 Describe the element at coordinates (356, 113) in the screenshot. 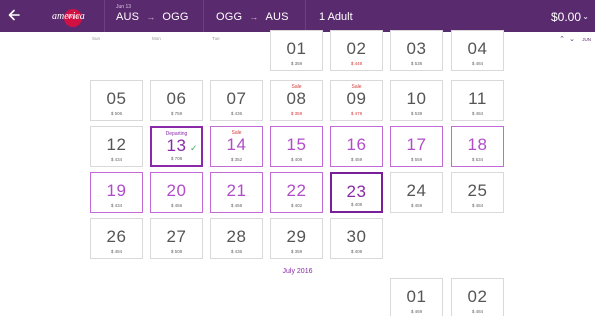

I see `day-fare: $ 479` at that location.